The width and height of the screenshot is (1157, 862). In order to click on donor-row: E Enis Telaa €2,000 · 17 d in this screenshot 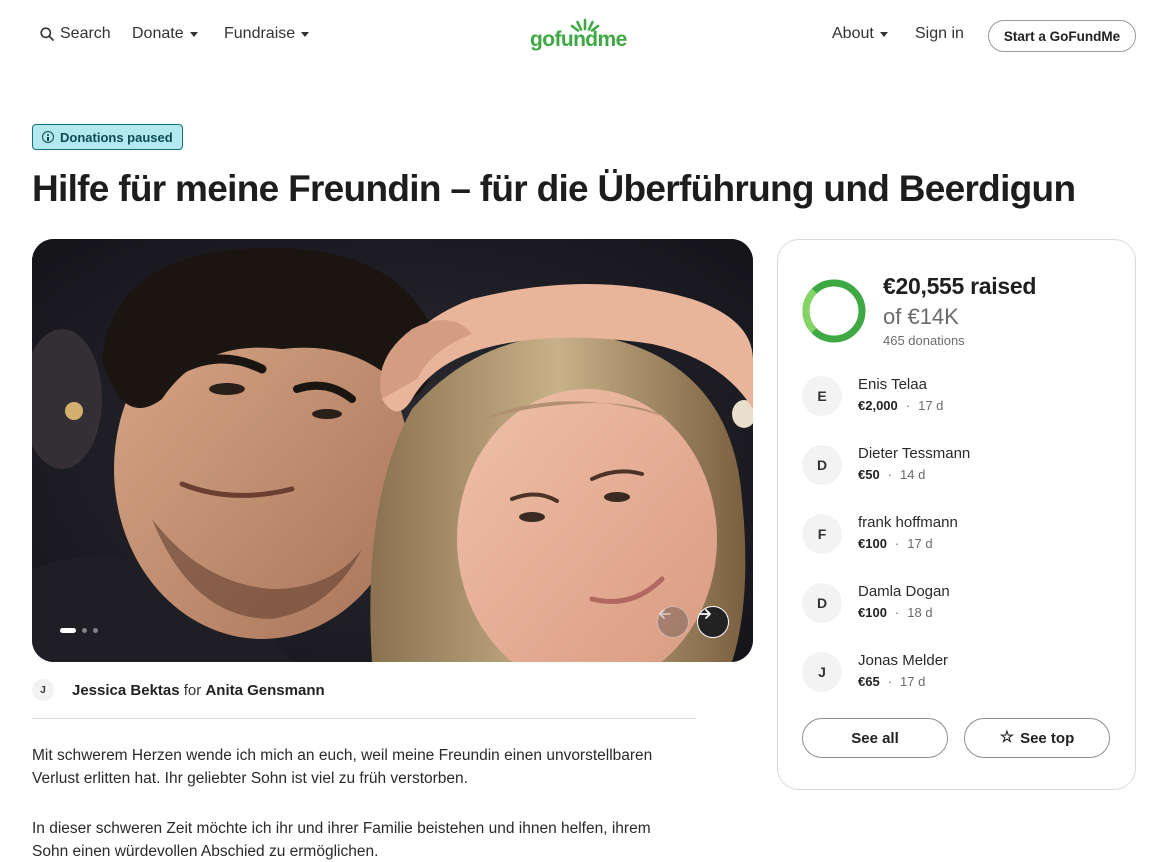, I will do `click(962, 397)`.